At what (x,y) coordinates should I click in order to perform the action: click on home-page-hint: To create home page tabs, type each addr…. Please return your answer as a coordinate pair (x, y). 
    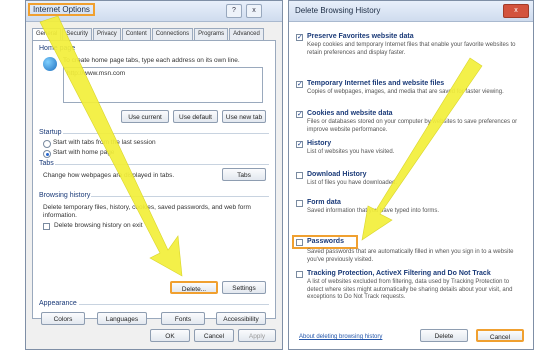
    Looking at the image, I should click on (151, 60).